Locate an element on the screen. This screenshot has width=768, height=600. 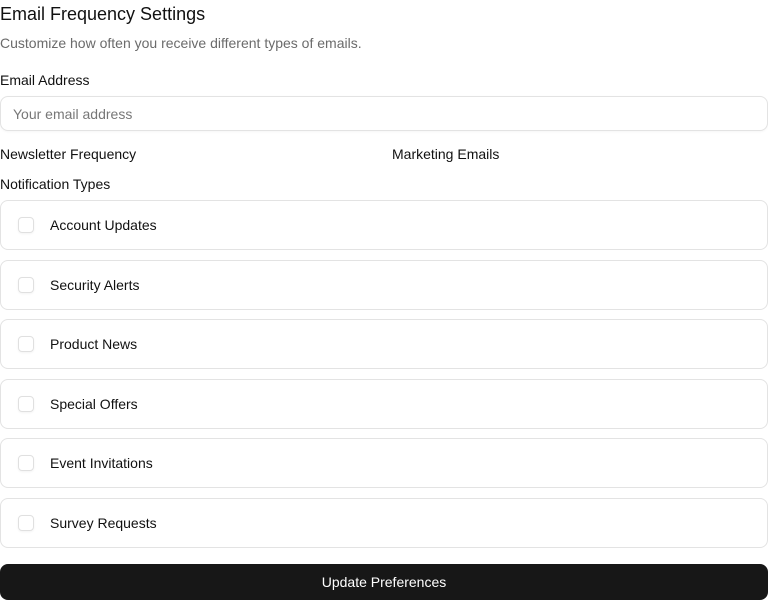
option-label: Product News is located at coordinates (94, 344).